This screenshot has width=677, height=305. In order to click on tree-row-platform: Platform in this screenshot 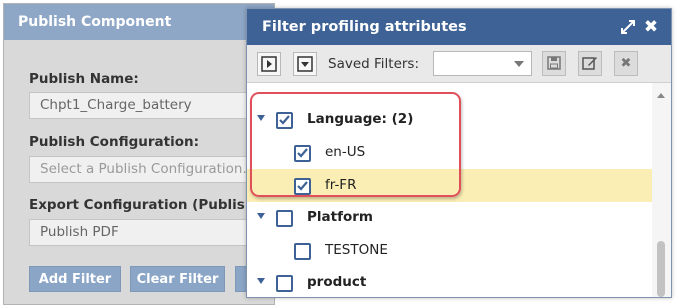, I will do `click(449, 217)`.